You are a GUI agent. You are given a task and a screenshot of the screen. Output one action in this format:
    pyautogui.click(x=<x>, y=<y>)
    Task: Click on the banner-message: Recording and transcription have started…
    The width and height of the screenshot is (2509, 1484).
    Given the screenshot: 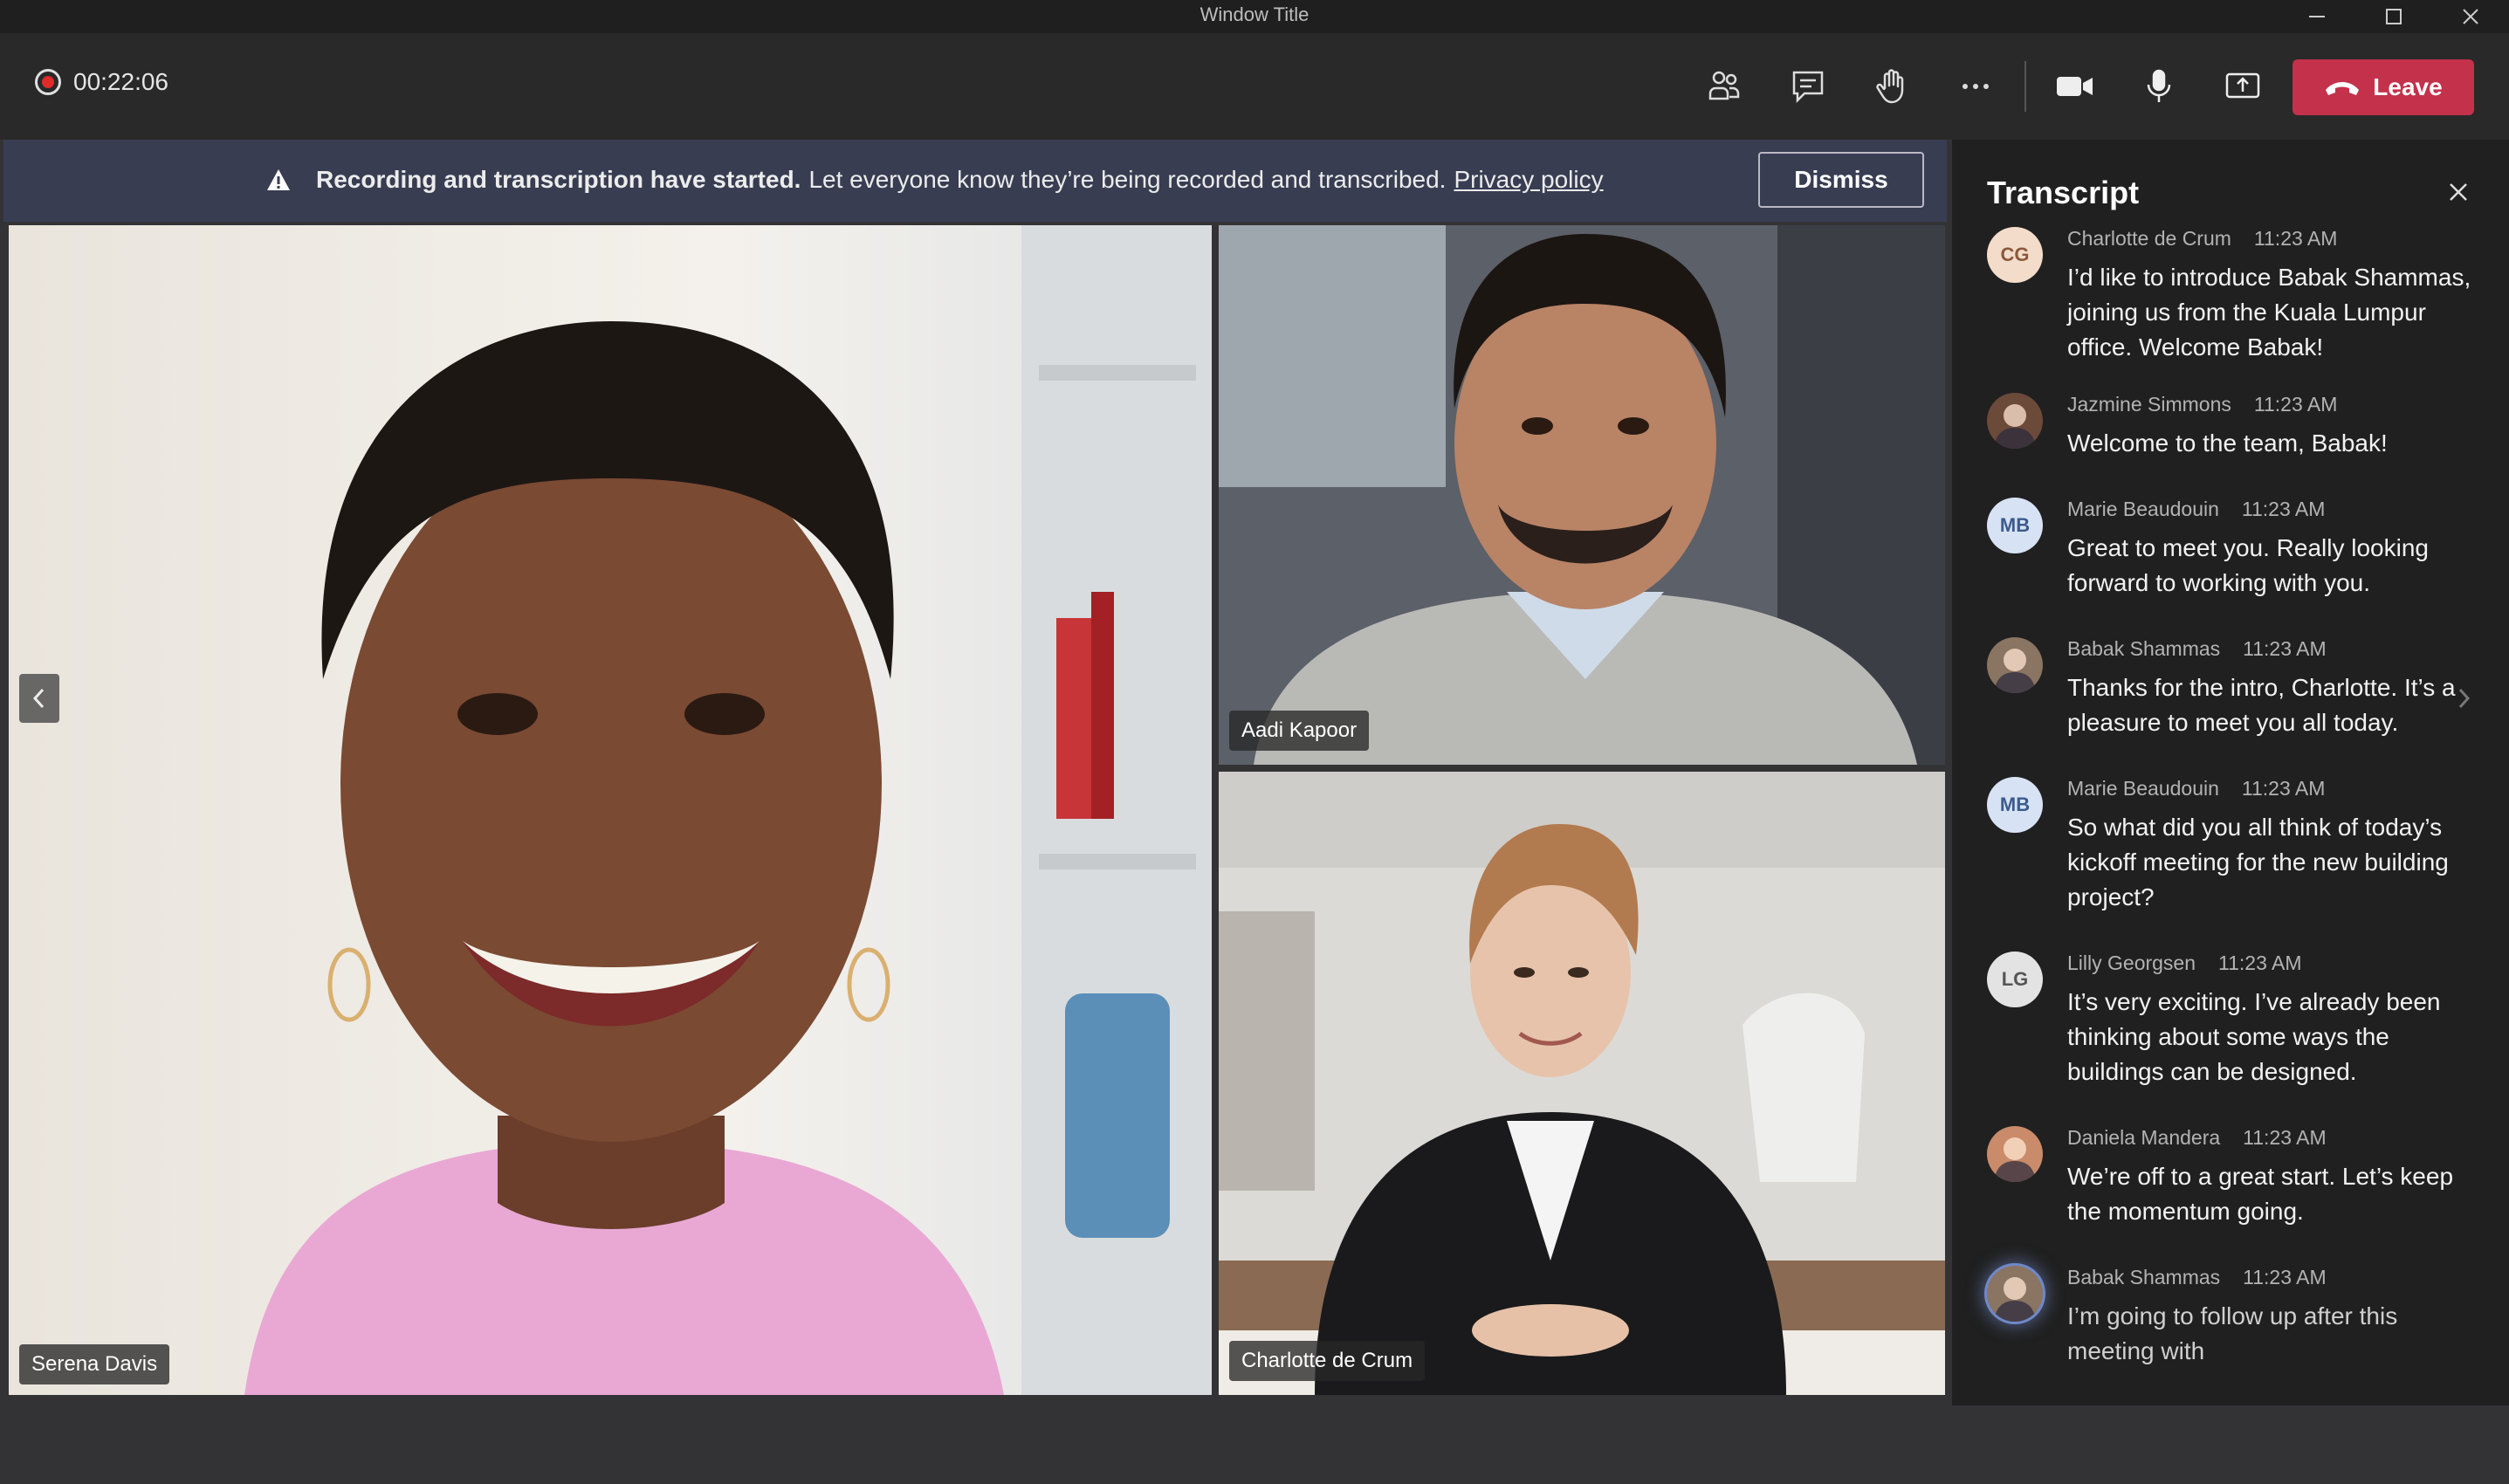 What is the action you would take?
    pyautogui.click(x=934, y=180)
    